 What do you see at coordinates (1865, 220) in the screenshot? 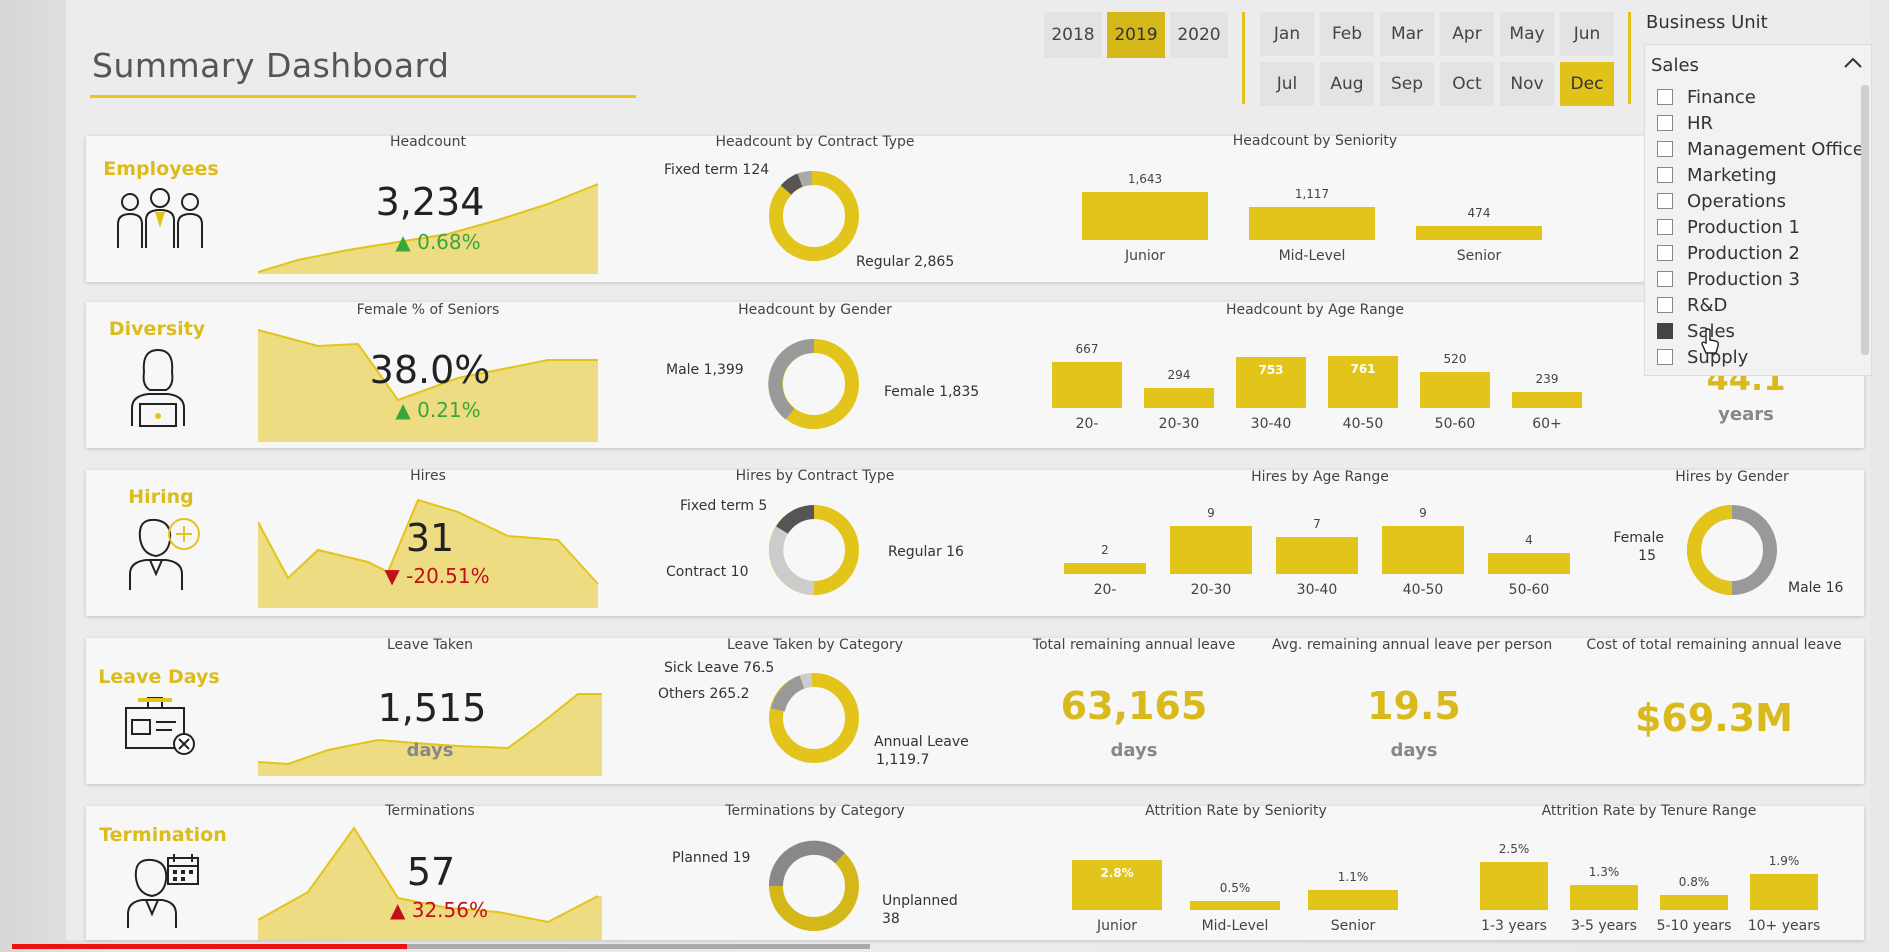
I see `business-unit-scrollbar` at bounding box center [1865, 220].